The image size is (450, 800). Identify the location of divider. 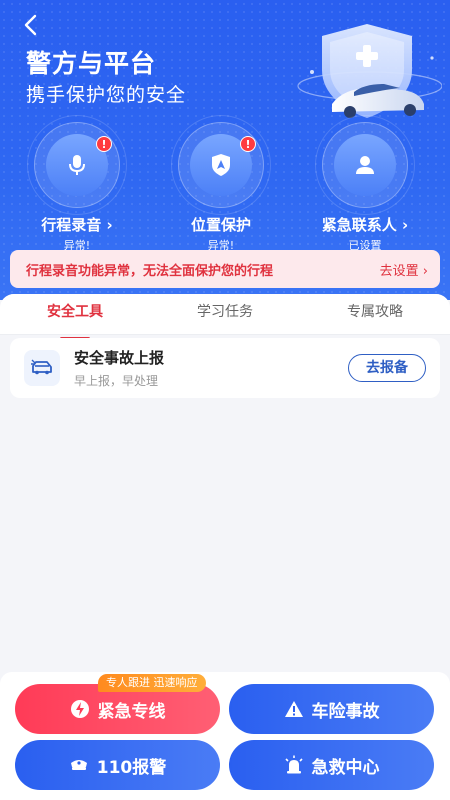
(225, 334).